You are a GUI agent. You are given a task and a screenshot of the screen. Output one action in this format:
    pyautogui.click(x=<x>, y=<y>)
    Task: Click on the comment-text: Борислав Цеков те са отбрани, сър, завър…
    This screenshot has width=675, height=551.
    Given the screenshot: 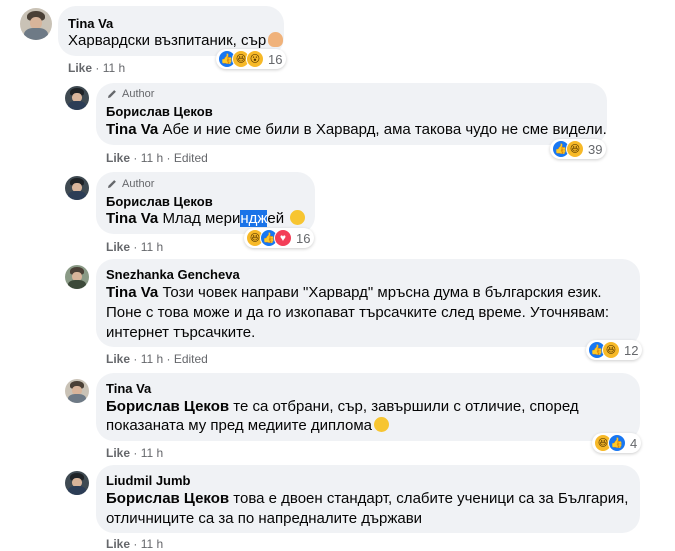 What is the action you would take?
    pyautogui.click(x=342, y=407)
    